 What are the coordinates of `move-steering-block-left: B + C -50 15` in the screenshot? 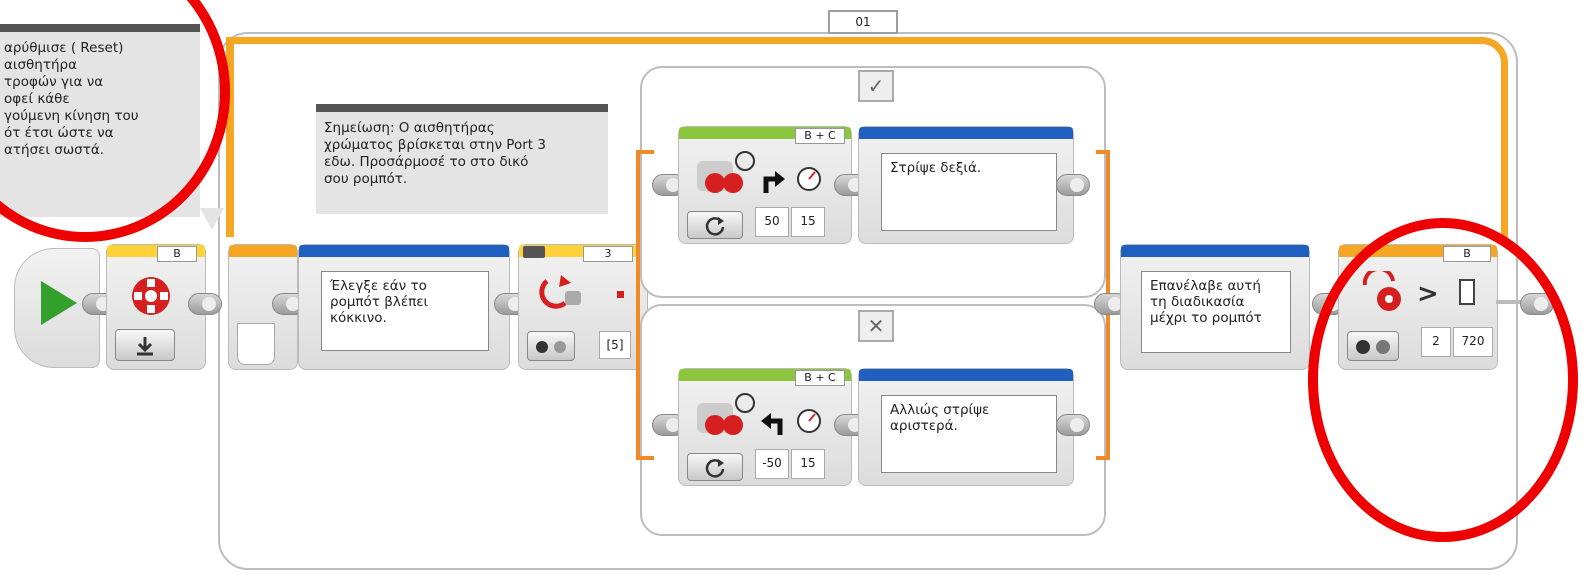 It's located at (765, 427).